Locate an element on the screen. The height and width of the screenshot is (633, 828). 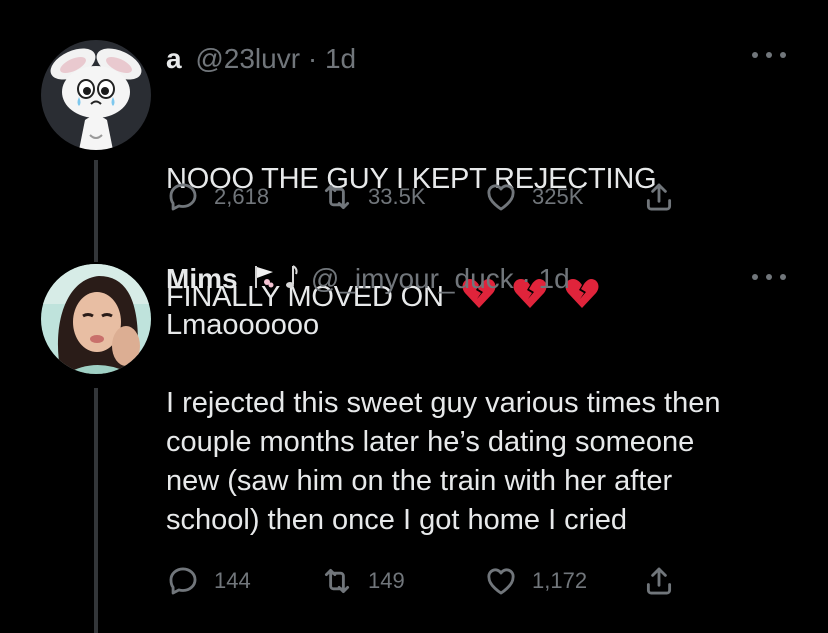
bunny-avatar-image is located at coordinates (96, 95).